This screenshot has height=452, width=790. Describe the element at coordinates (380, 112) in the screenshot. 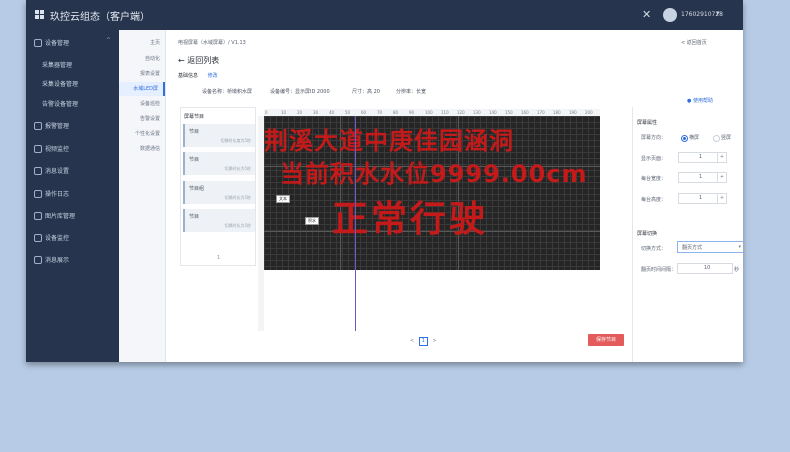

I see `ruler-tick: 70` at that location.